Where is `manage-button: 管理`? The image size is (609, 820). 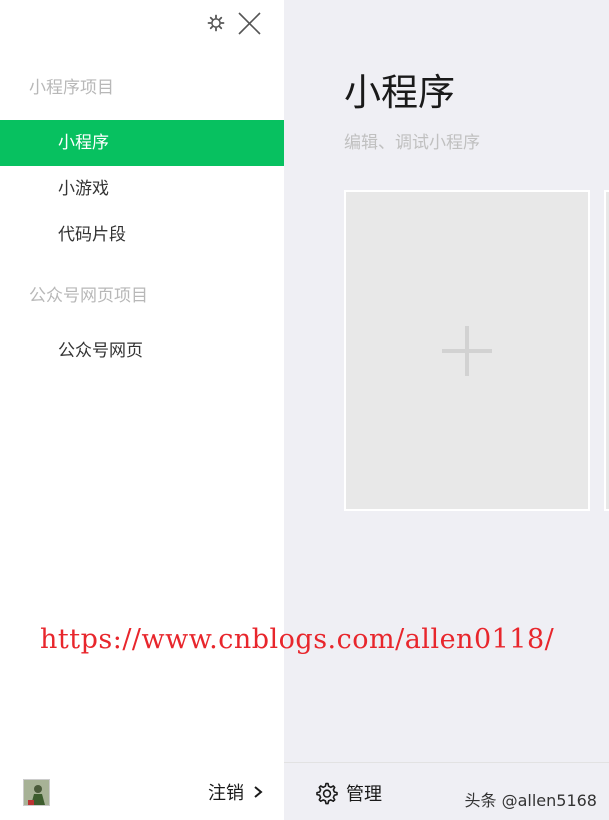
manage-button: 管理 is located at coordinates (348, 793).